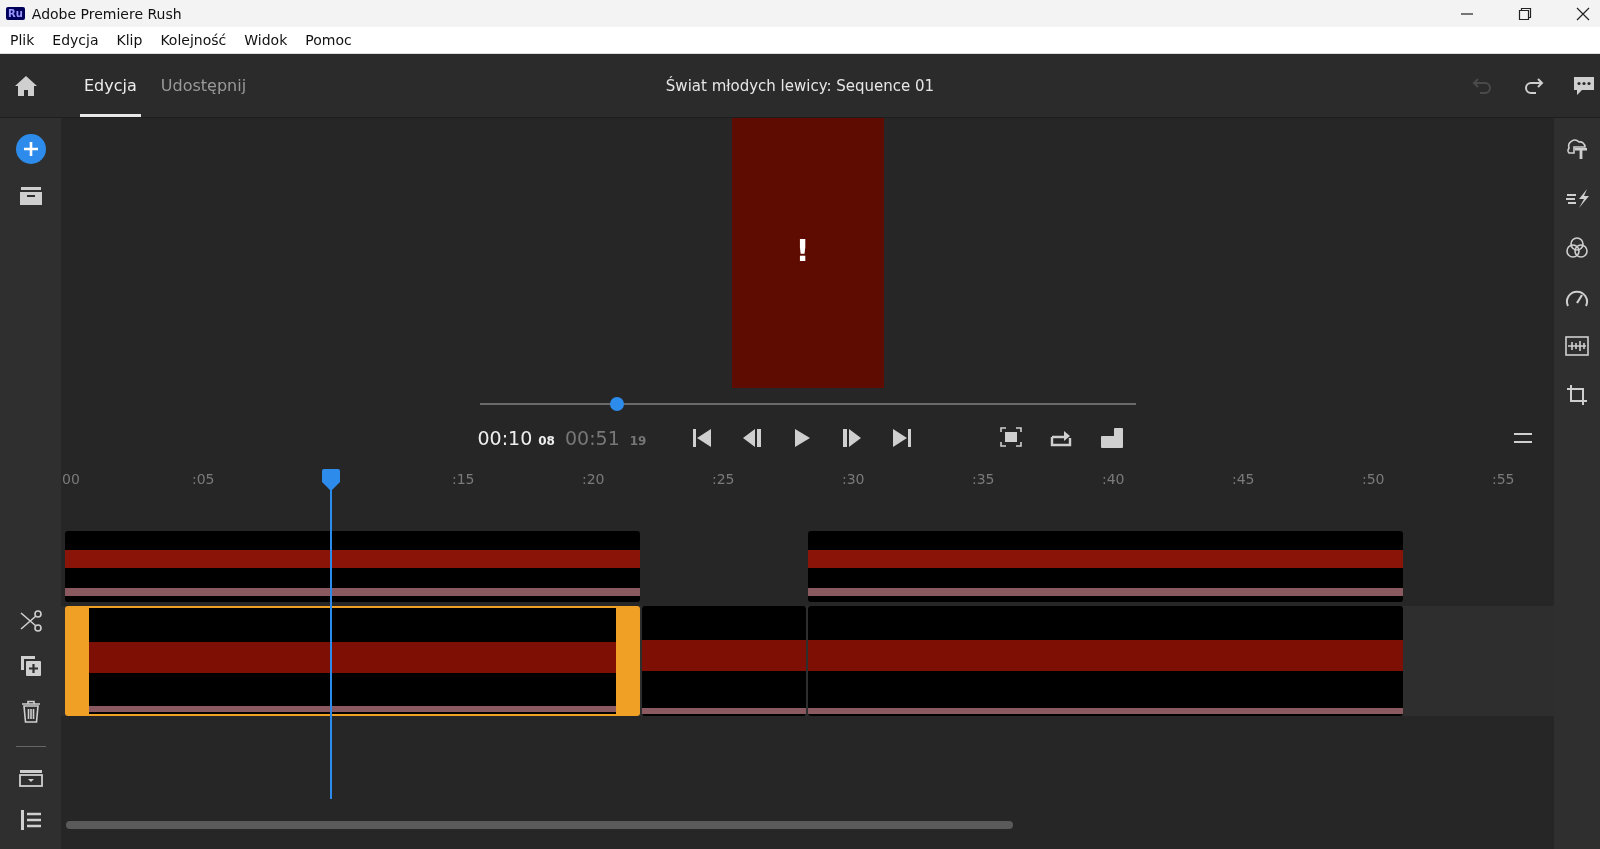 The image size is (1600, 849). What do you see at coordinates (1583, 13) in the screenshot?
I see `close-icon` at bounding box center [1583, 13].